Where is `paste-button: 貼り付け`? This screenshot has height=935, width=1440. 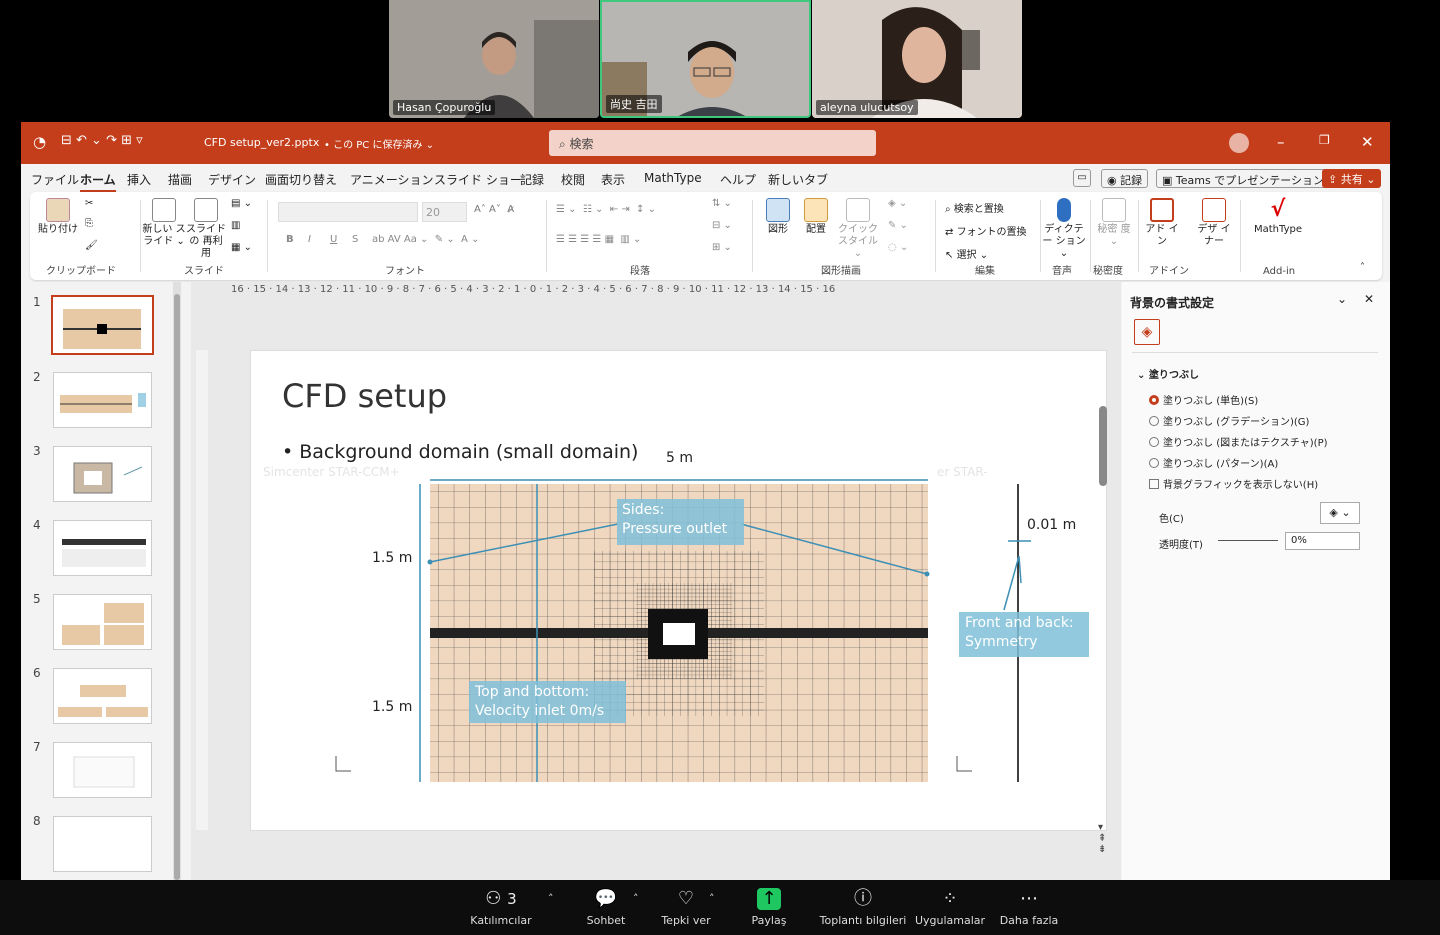
paste-button: 貼り付け is located at coordinates (58, 217).